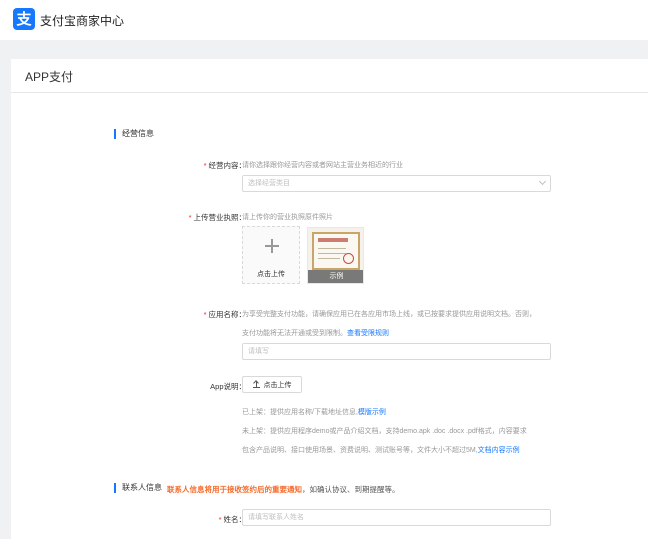 The image size is (648, 539). I want to click on app-desc-upload-button: 点击上传, so click(272, 384).